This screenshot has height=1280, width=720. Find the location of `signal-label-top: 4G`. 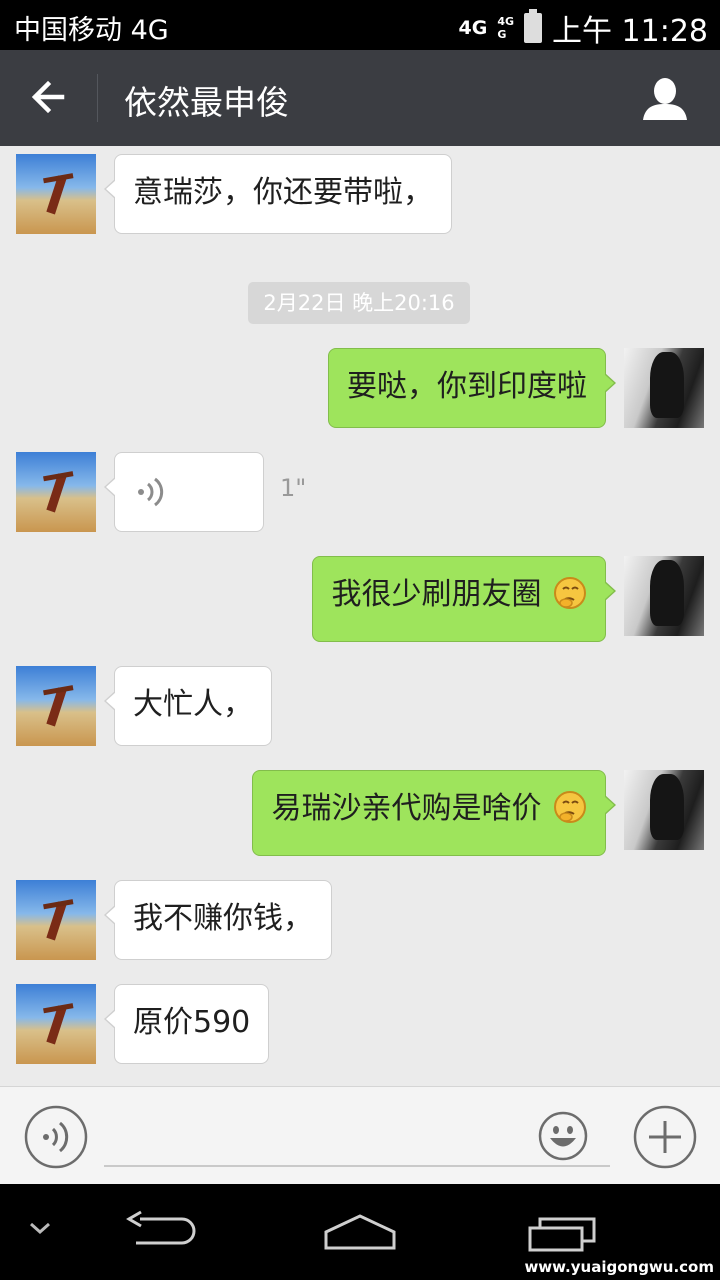

signal-label-top: 4G is located at coordinates (505, 21).